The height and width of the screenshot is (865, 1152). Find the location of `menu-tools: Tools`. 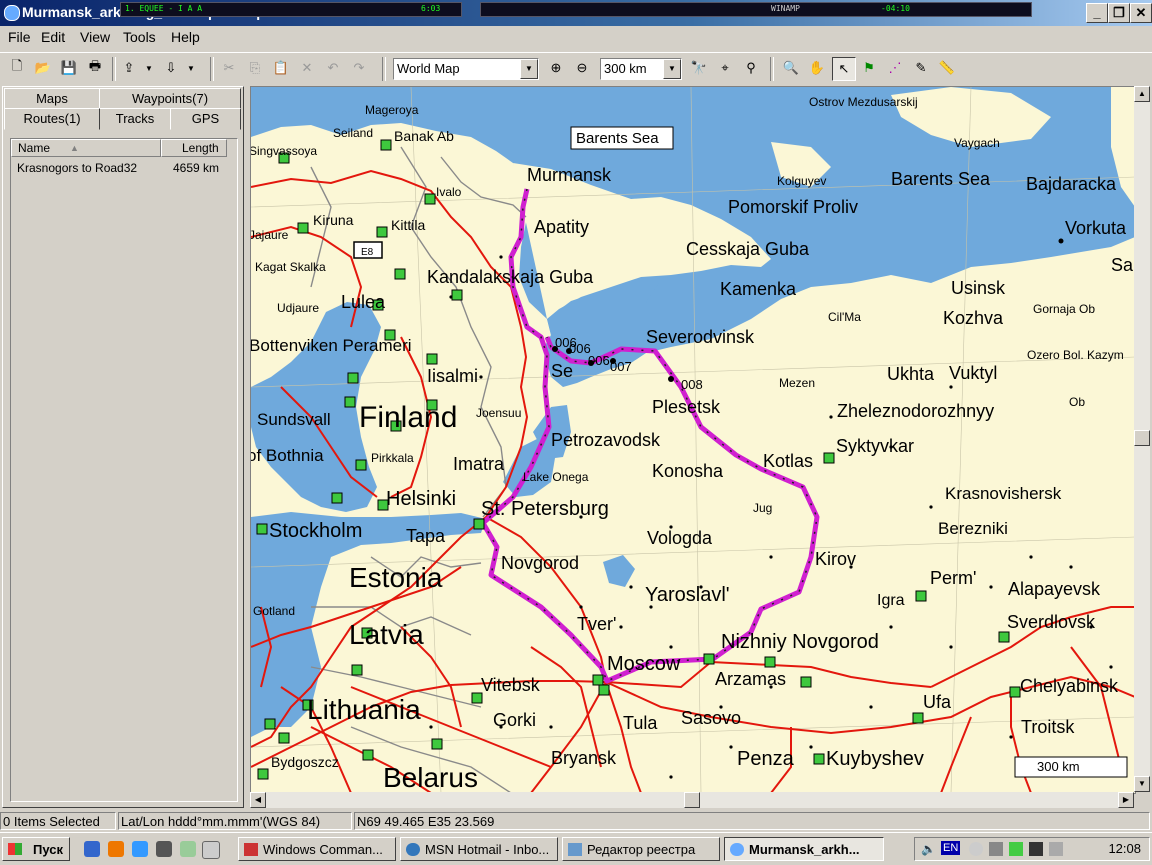

menu-tools: Tools is located at coordinates (139, 37).